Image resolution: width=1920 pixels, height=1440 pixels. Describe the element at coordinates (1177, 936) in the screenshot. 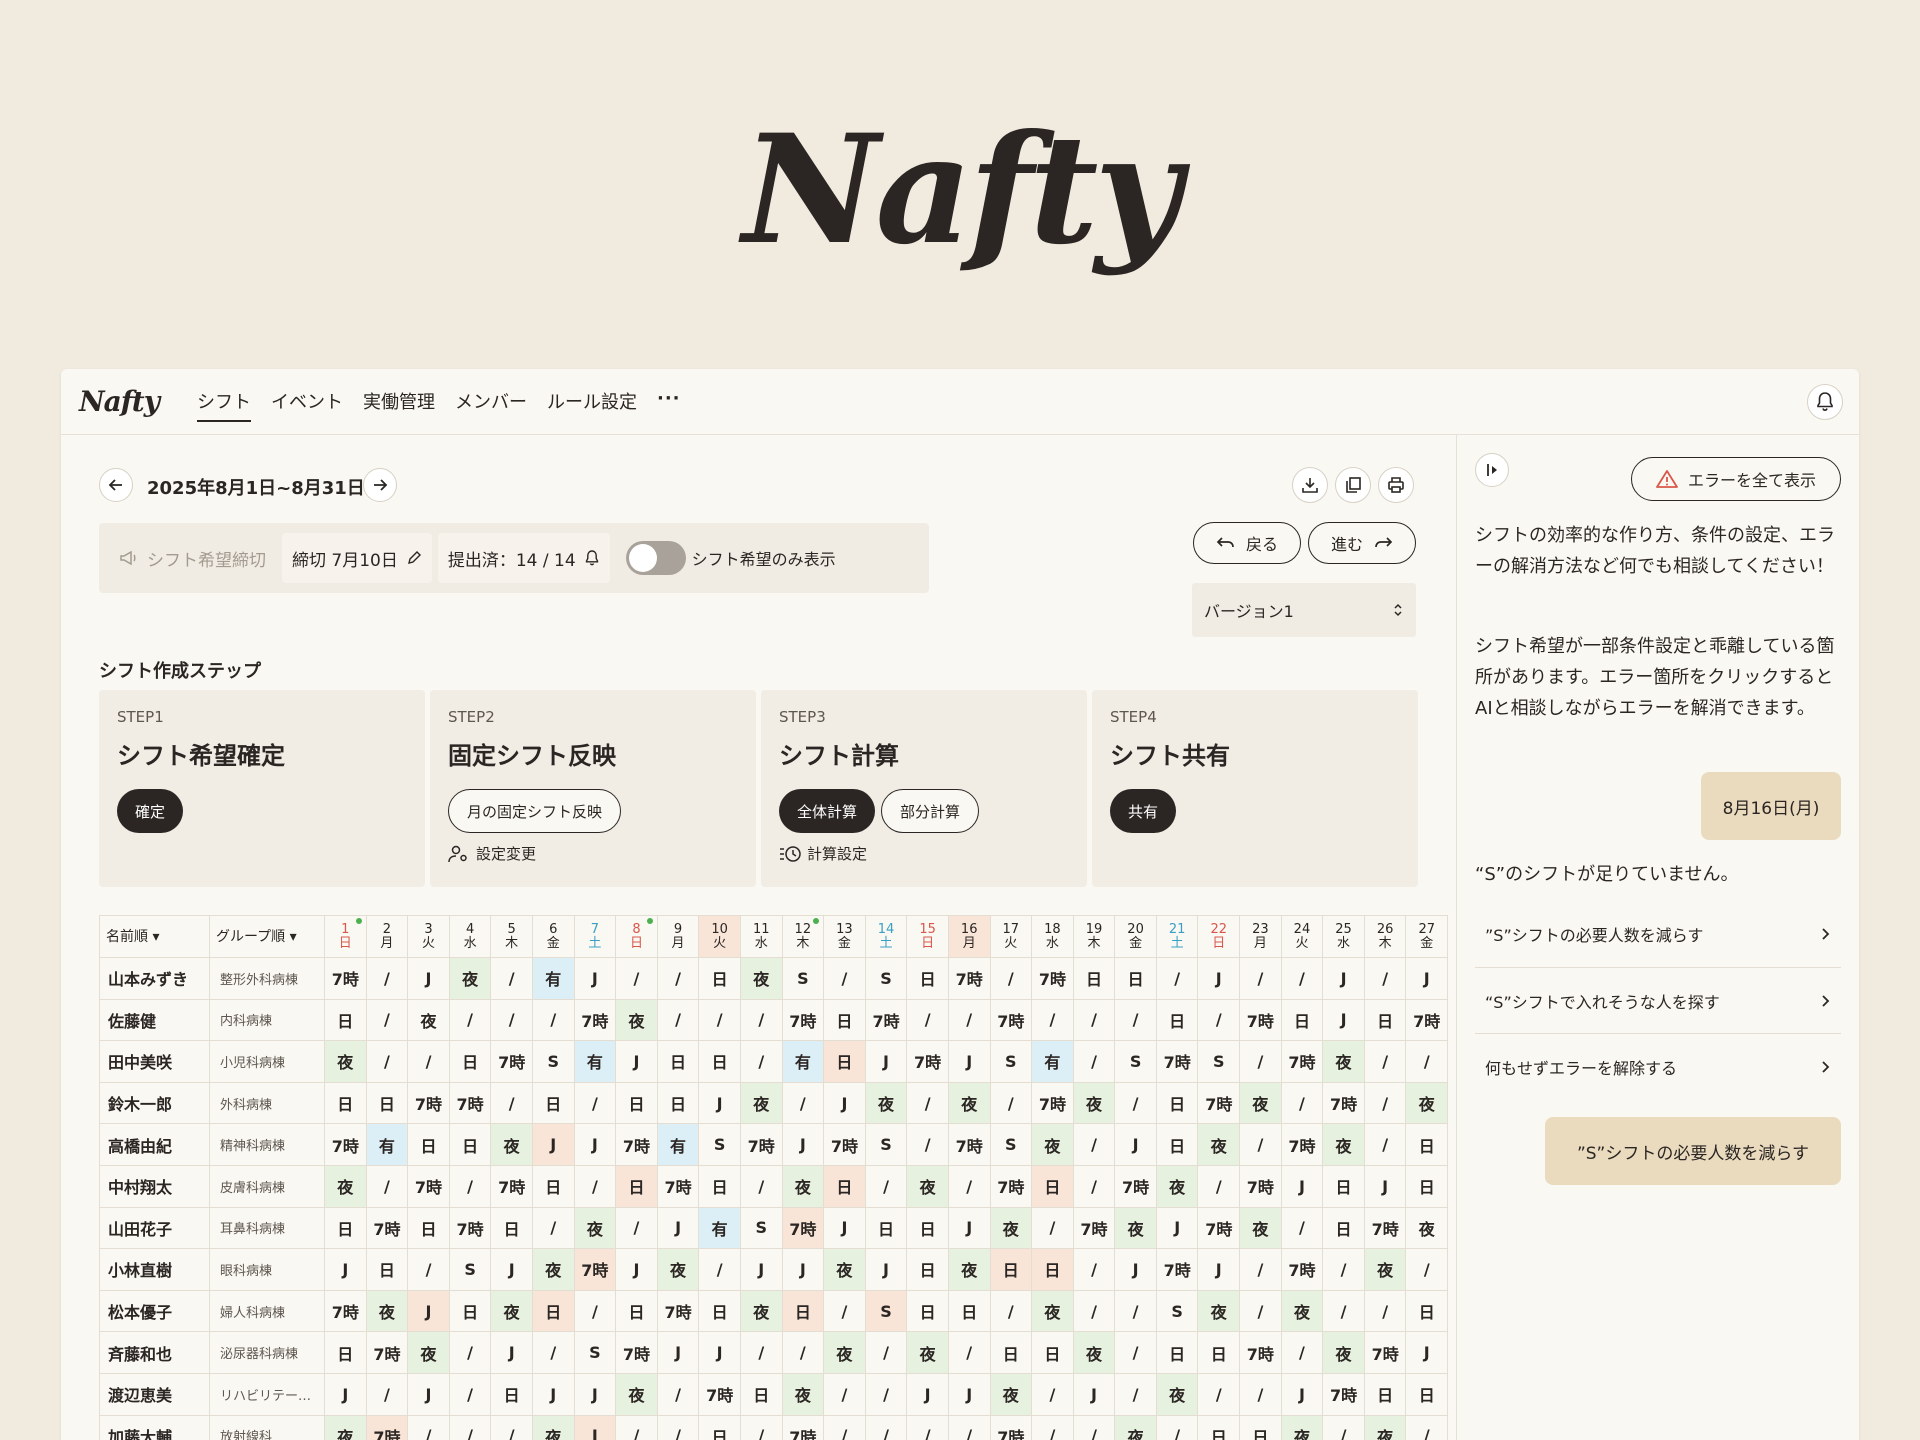

I see `day-header: 21 土` at that location.